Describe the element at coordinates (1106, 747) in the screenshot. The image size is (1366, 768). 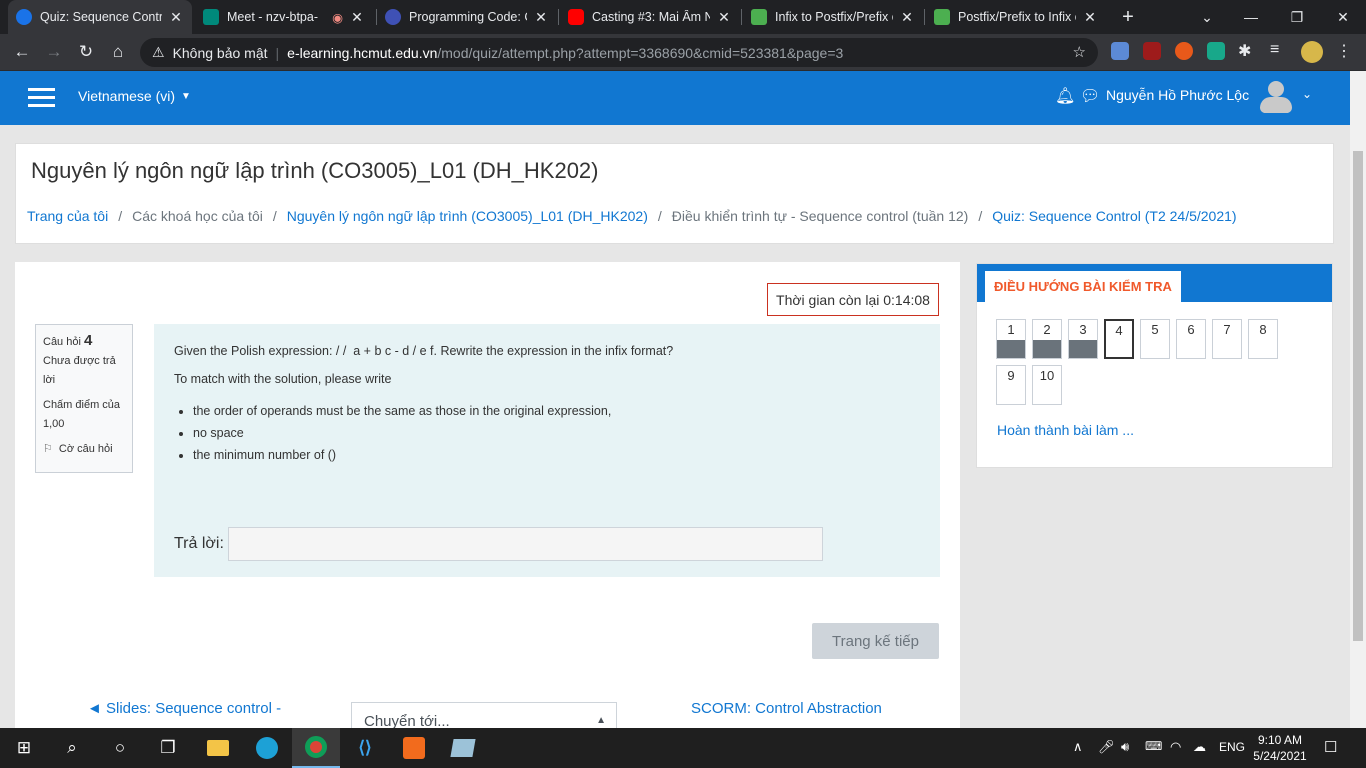
I see `microphone-icon: 🎤︎` at that location.